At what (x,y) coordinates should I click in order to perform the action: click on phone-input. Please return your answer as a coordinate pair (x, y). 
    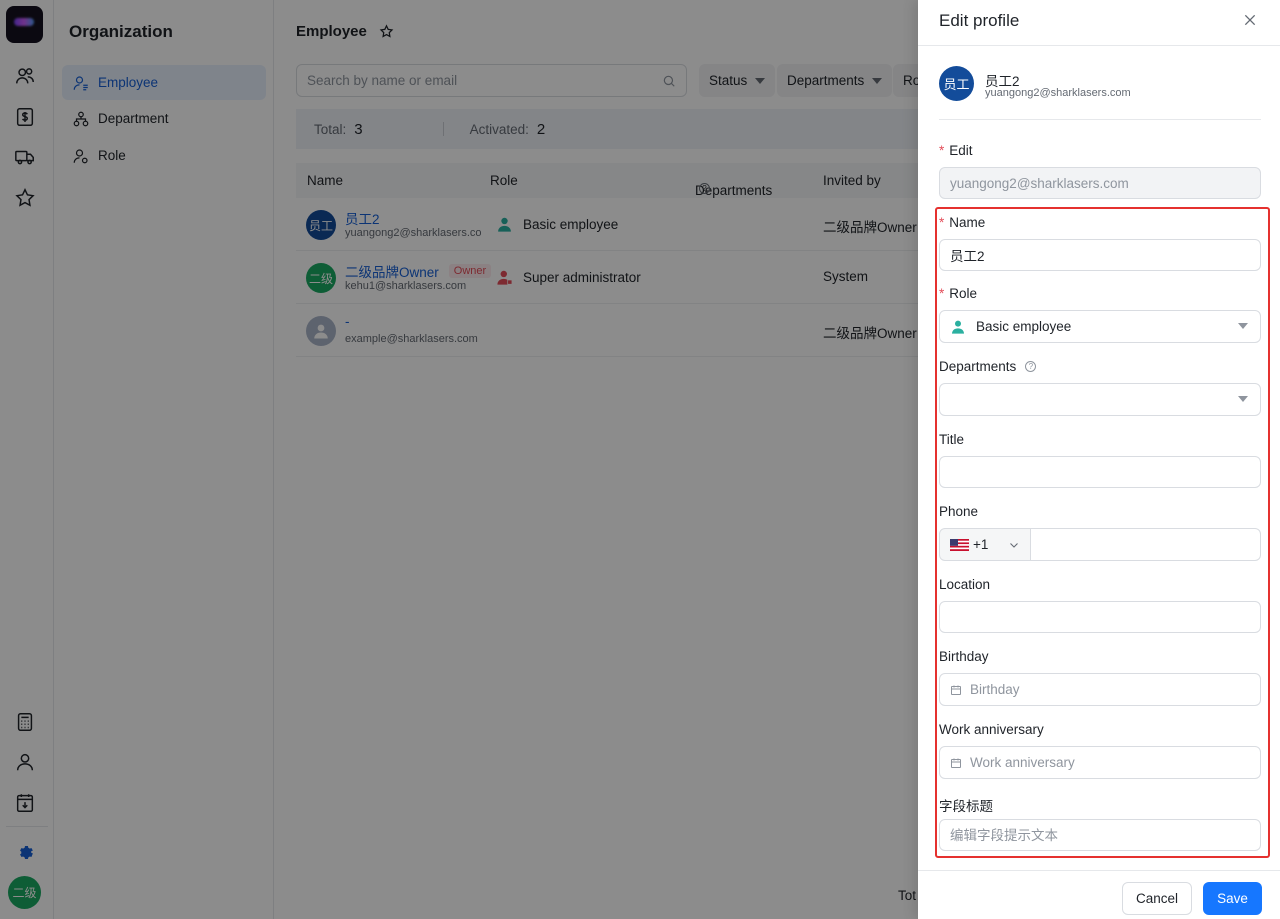
    Looking at the image, I should click on (1145, 544).